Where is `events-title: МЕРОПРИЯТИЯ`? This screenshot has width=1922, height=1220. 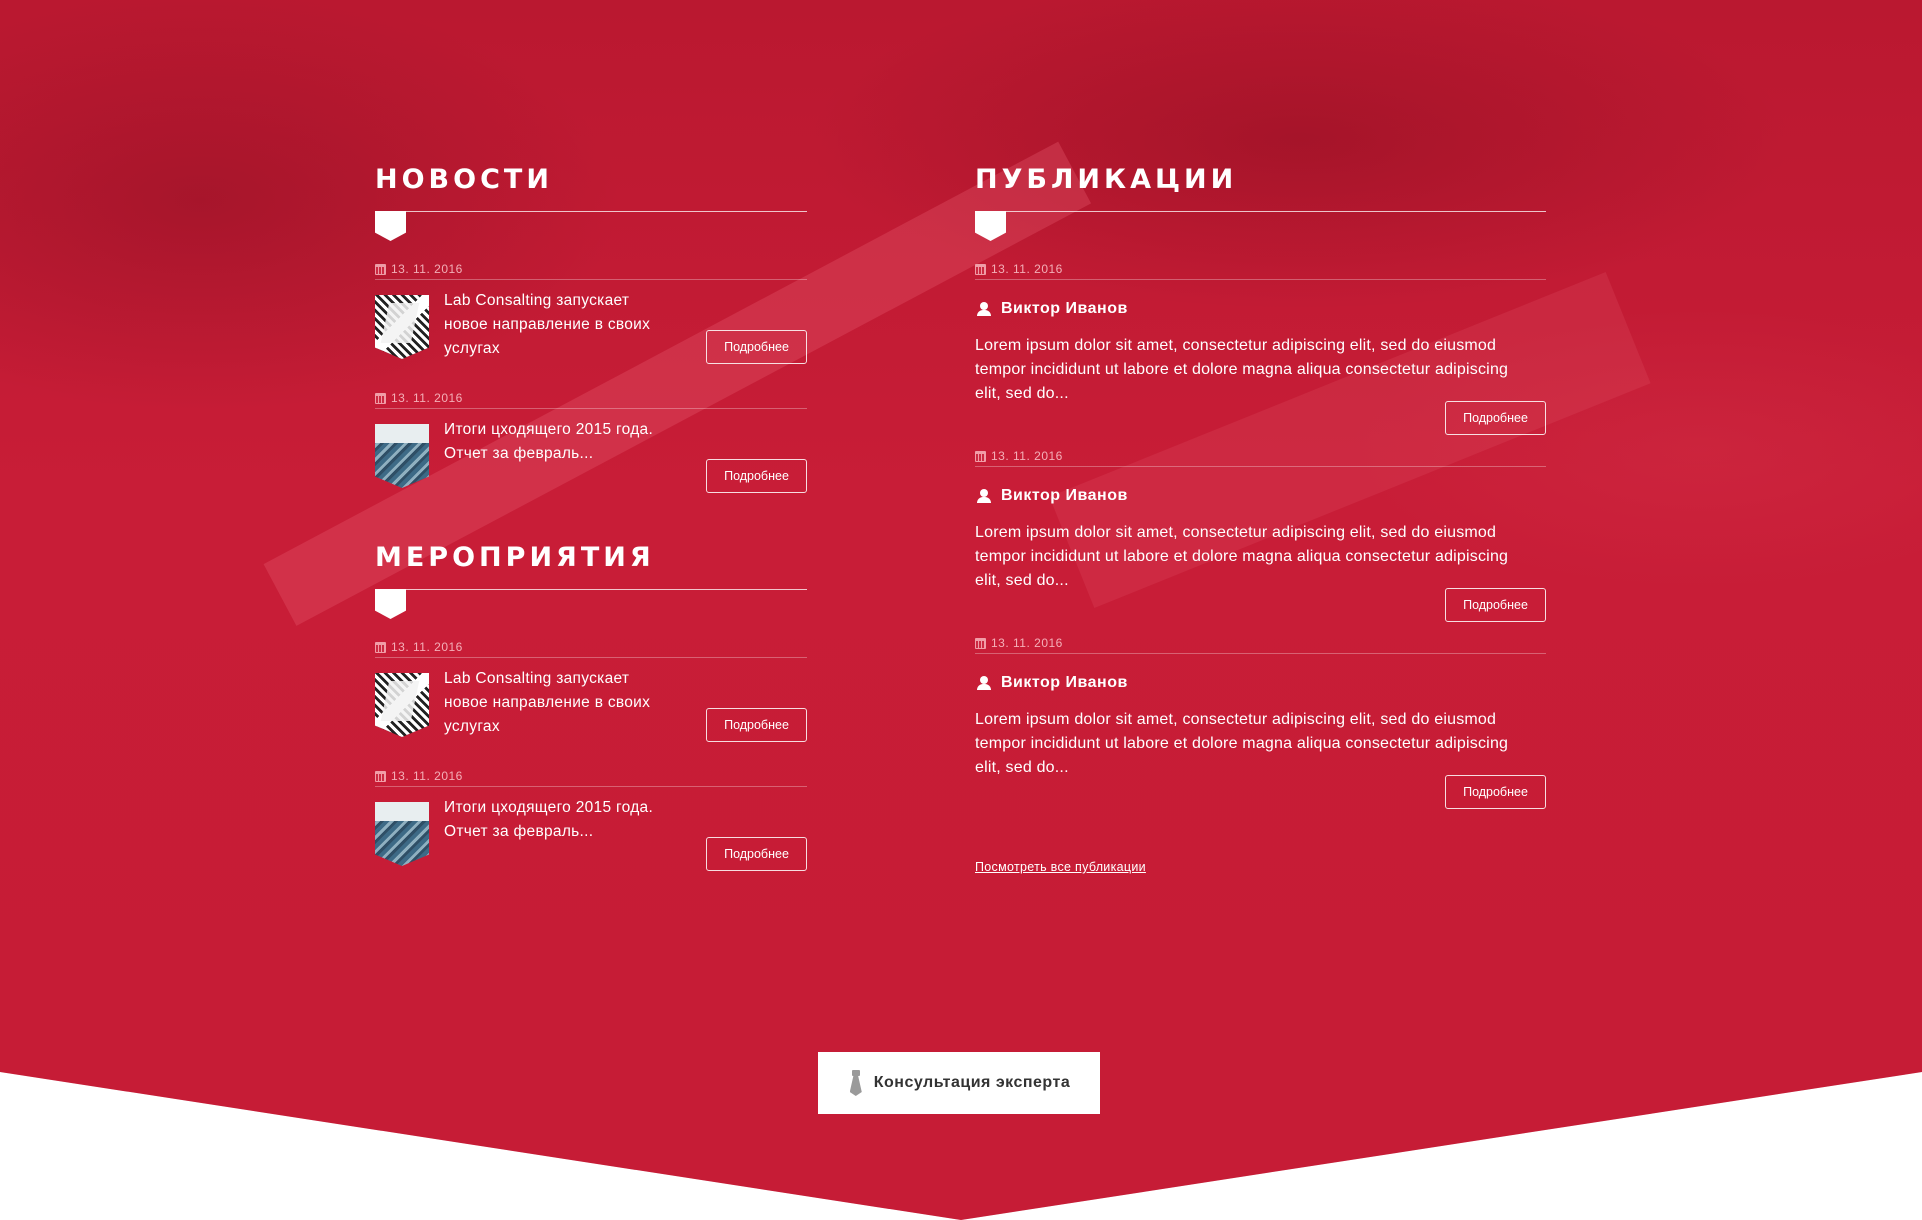
events-title: МЕРОПРИЯТИЯ is located at coordinates (515, 557).